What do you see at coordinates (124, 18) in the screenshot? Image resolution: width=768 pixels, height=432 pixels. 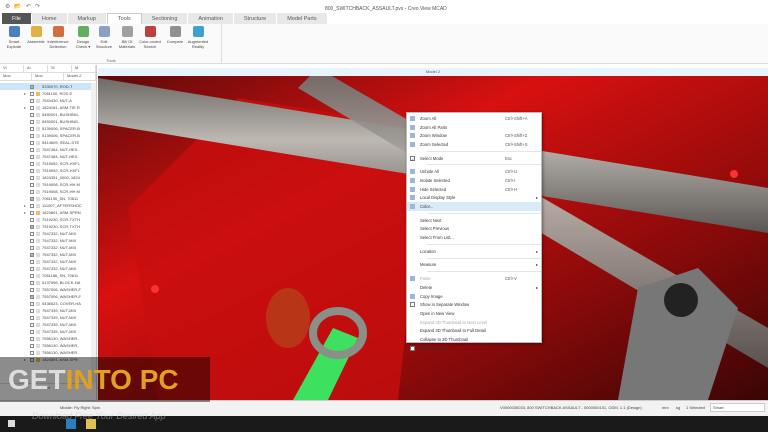 I see `tab-tools: Tools` at bounding box center [124, 18].